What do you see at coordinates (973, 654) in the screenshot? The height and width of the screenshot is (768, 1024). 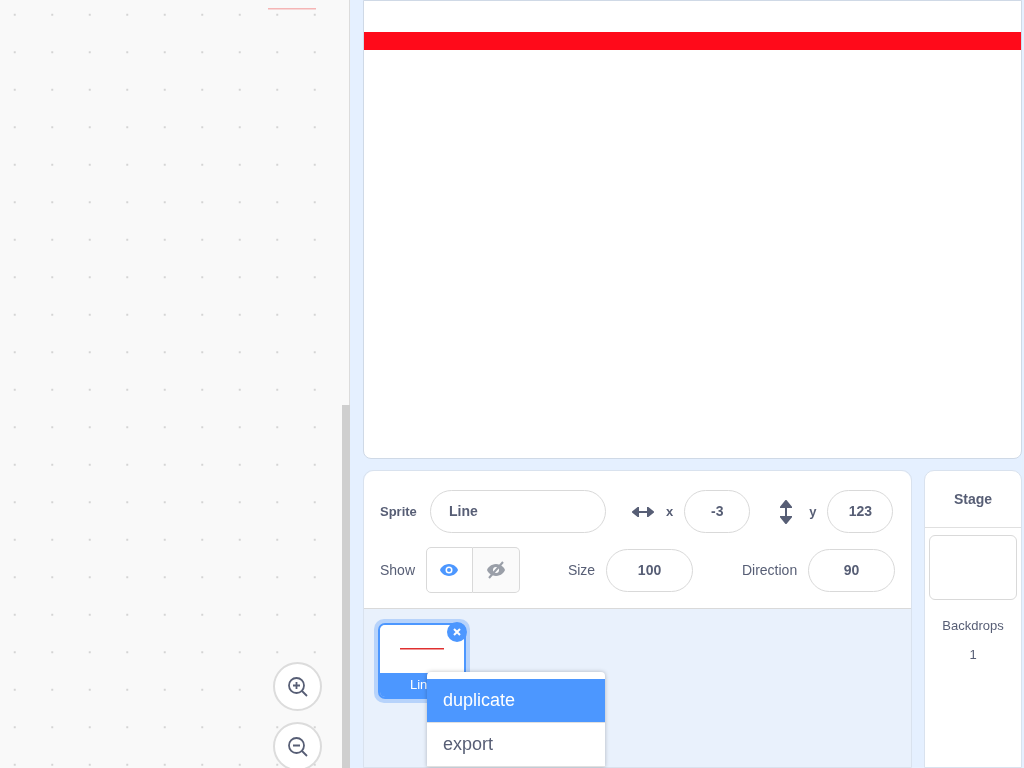 I see `backdrops-count: 1` at bounding box center [973, 654].